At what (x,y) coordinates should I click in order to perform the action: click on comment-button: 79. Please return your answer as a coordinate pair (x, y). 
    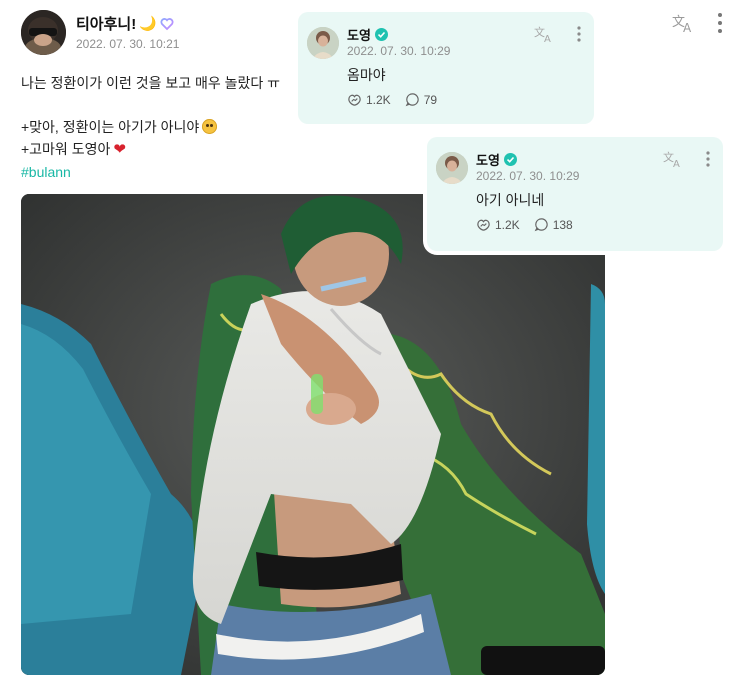
    Looking at the image, I should click on (421, 99).